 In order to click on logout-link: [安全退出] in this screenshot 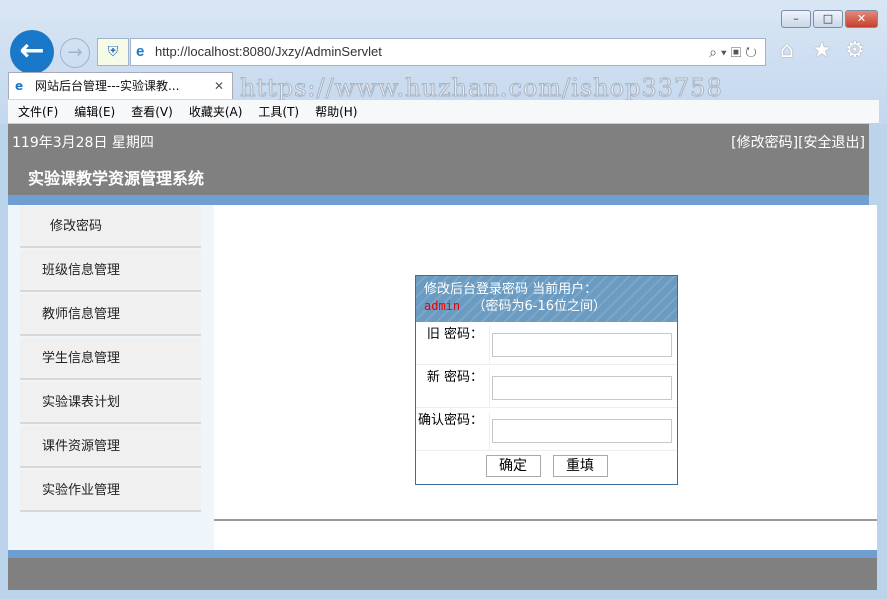, I will do `click(831, 143)`.